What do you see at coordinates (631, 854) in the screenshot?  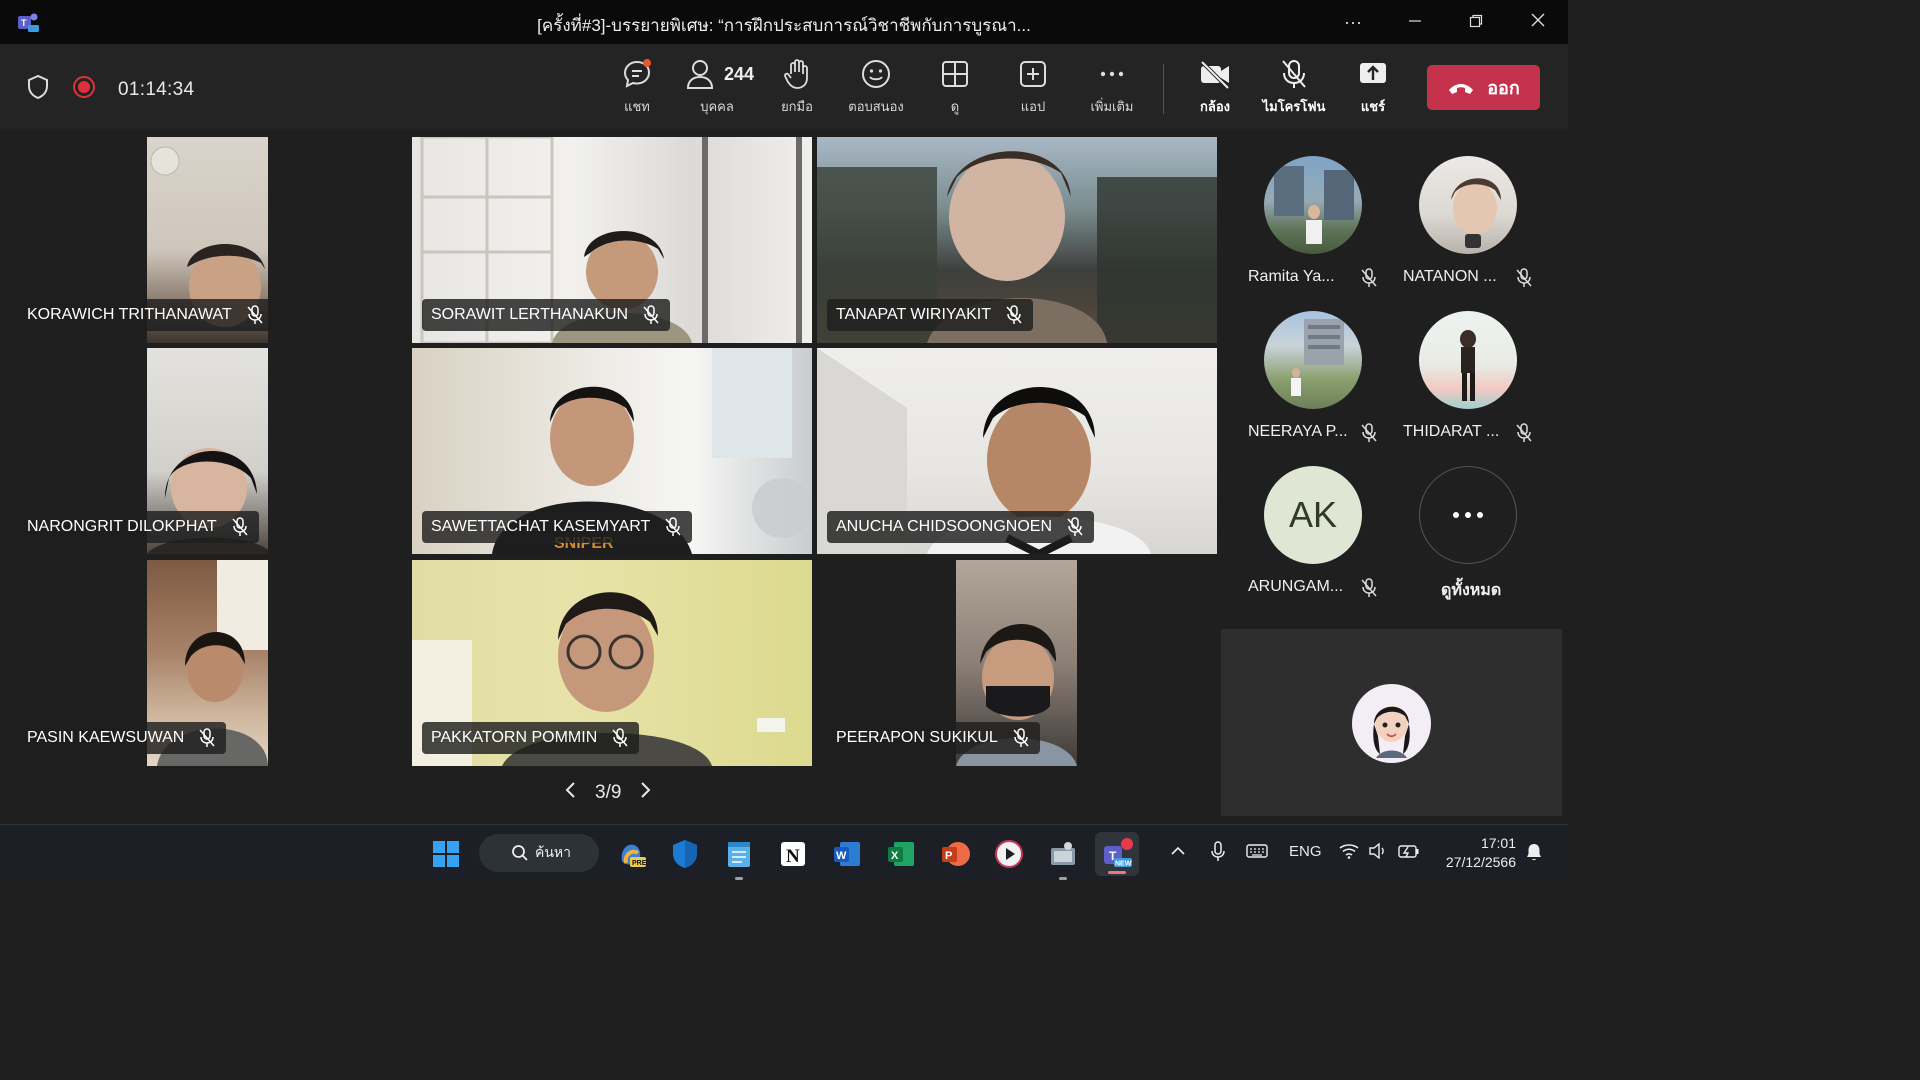 I see `copilot-taskbar-icon: PRE` at bounding box center [631, 854].